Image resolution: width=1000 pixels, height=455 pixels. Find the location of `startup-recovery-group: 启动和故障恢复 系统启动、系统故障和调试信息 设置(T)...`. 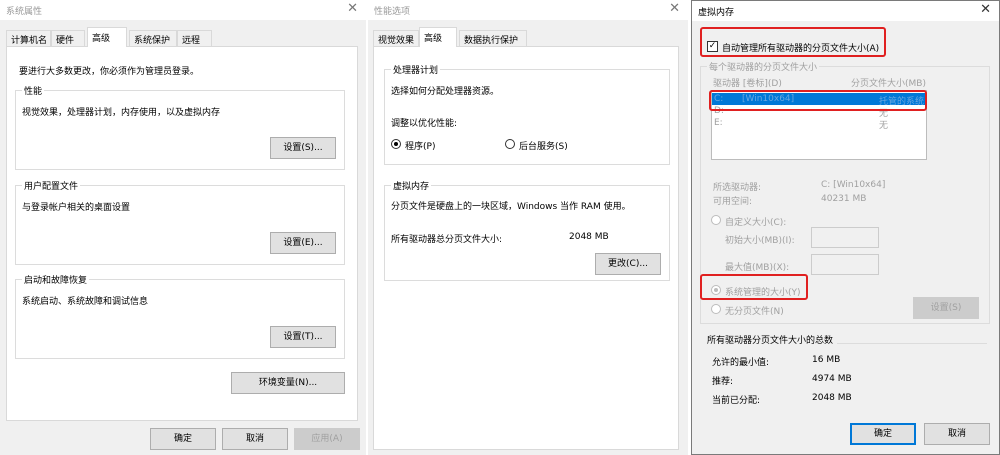

startup-recovery-group: 启动和故障恢复 系统启动、系统故障和调试信息 设置(T)... is located at coordinates (180, 316).